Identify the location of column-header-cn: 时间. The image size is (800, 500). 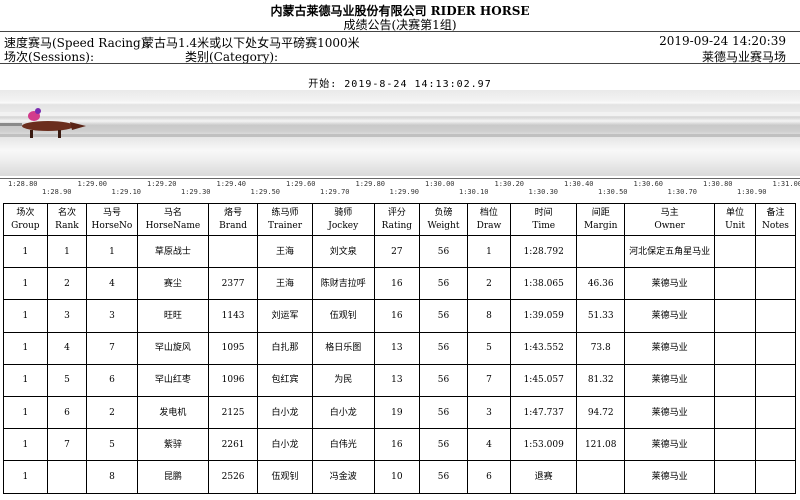
(543, 212).